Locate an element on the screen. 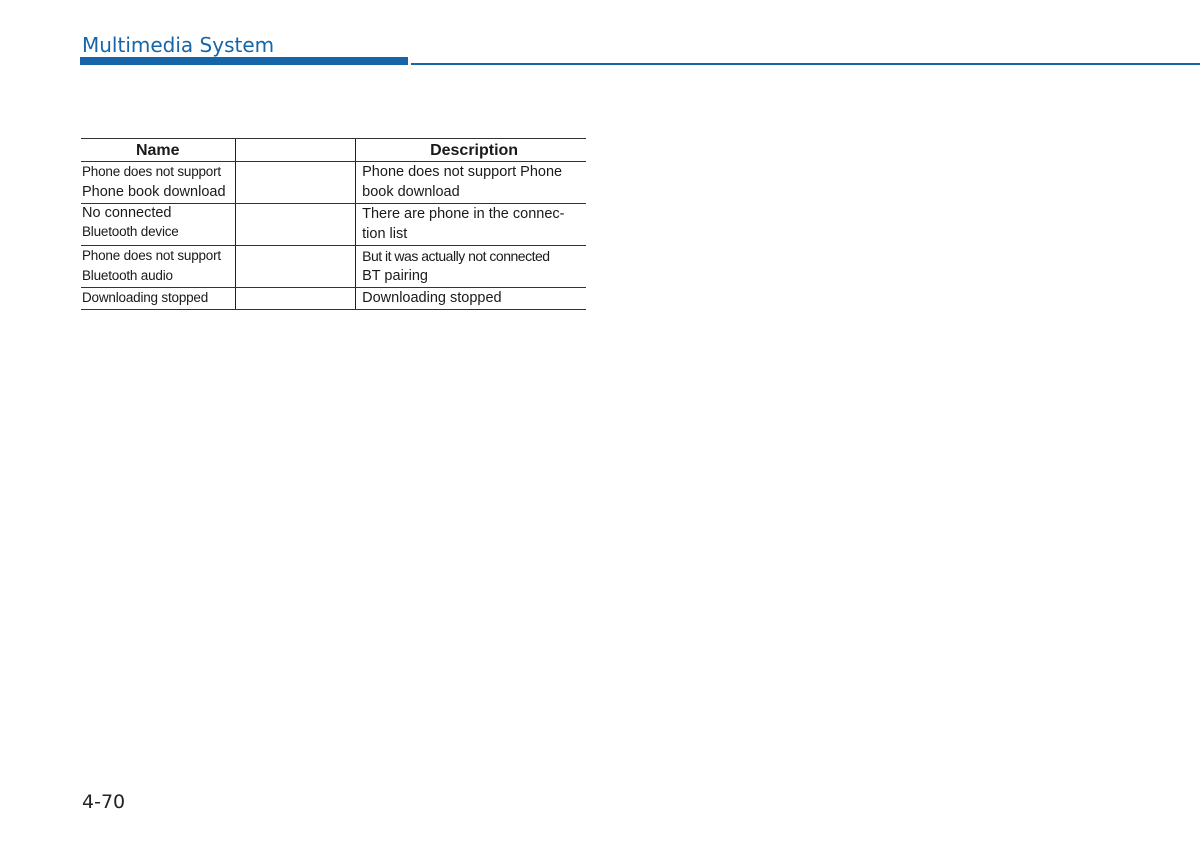 This screenshot has width=1200, height=845. section-title: Multimedia System is located at coordinates (178, 45).